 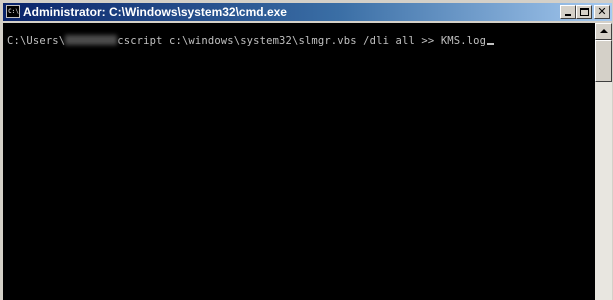 I want to click on scroll-thumb, so click(x=603, y=61).